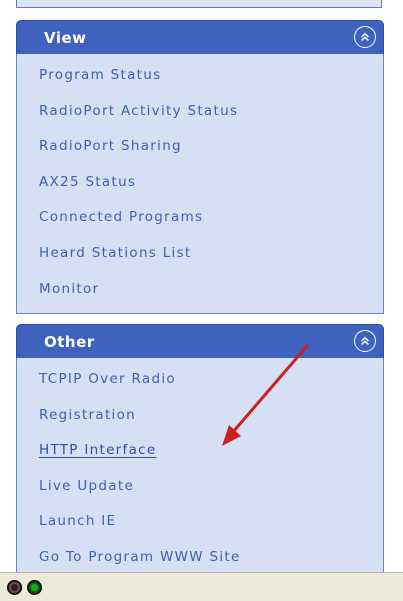 The image size is (403, 601). Describe the element at coordinates (211, 147) in the screenshot. I see `menu-item-radioport-sharing: RadioPort Sharing` at that location.